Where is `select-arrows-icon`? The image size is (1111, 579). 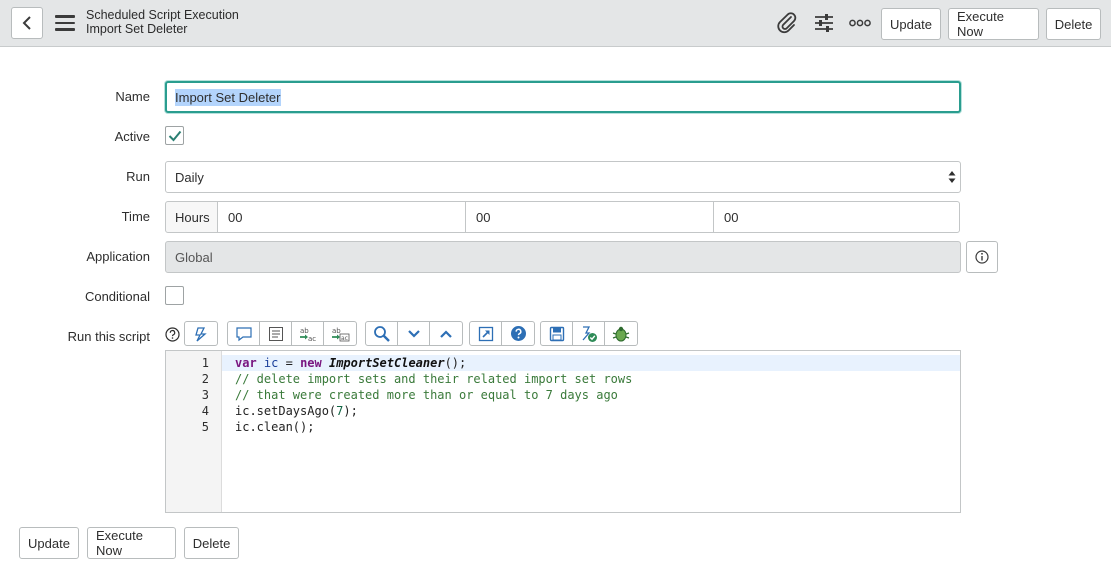 select-arrows-icon is located at coordinates (952, 177).